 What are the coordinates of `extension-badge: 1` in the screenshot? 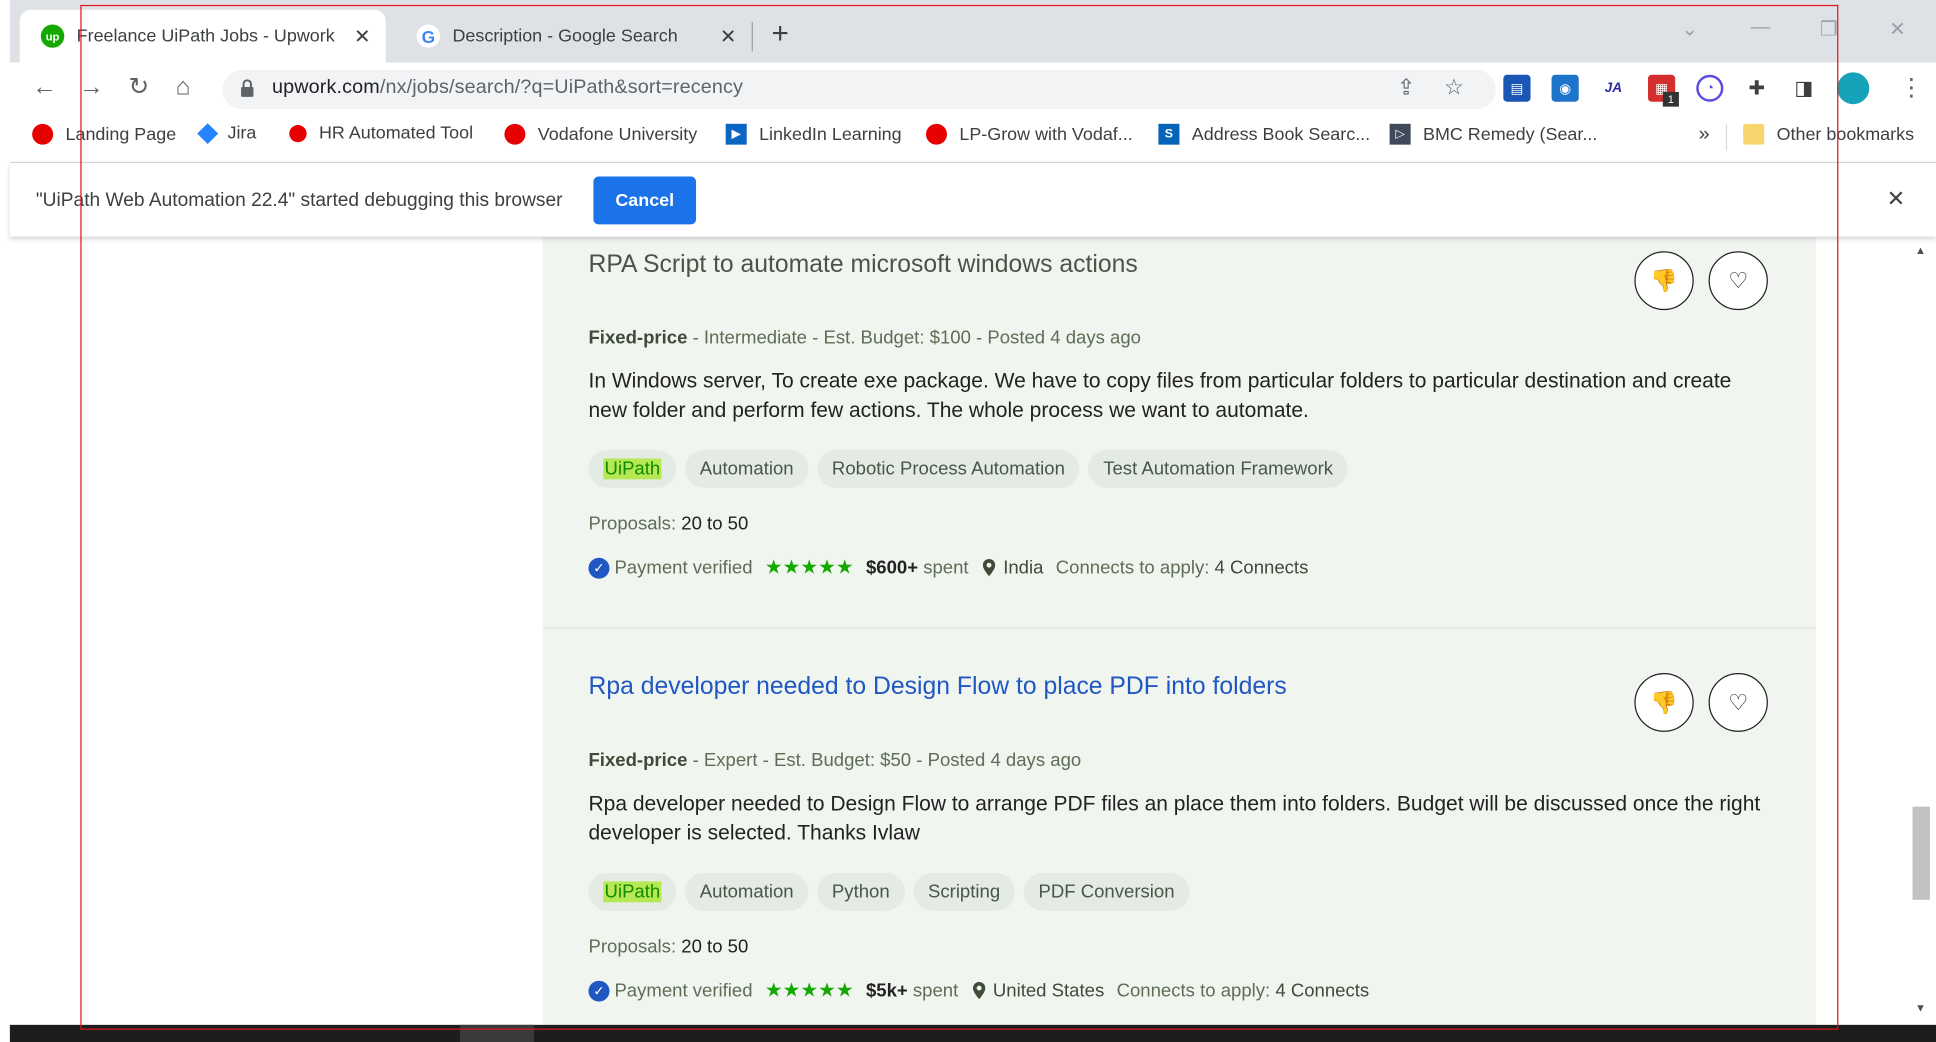 It's located at (1670, 99).